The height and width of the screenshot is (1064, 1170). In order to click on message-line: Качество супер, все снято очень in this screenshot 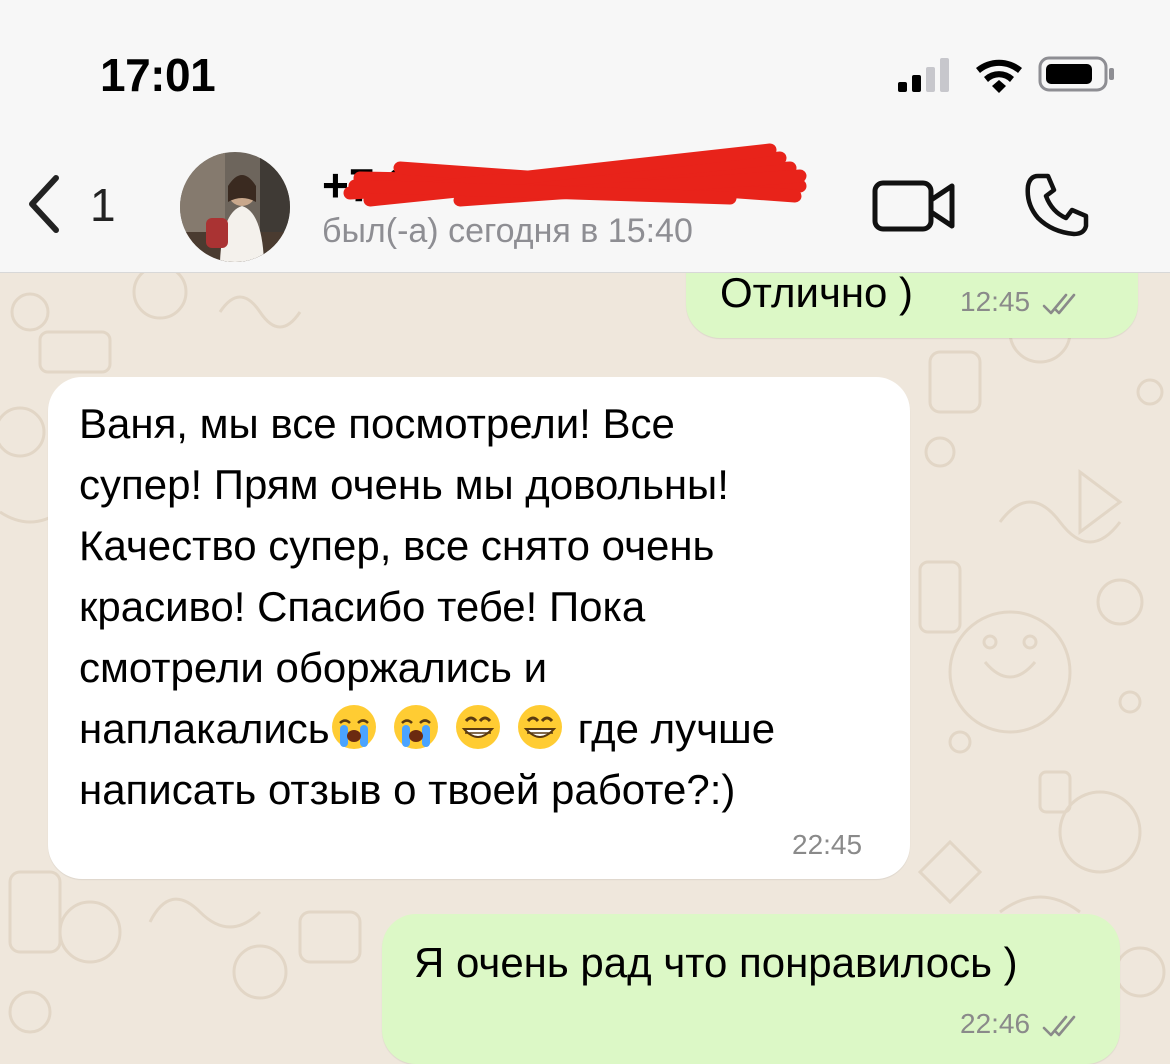, I will do `click(397, 545)`.